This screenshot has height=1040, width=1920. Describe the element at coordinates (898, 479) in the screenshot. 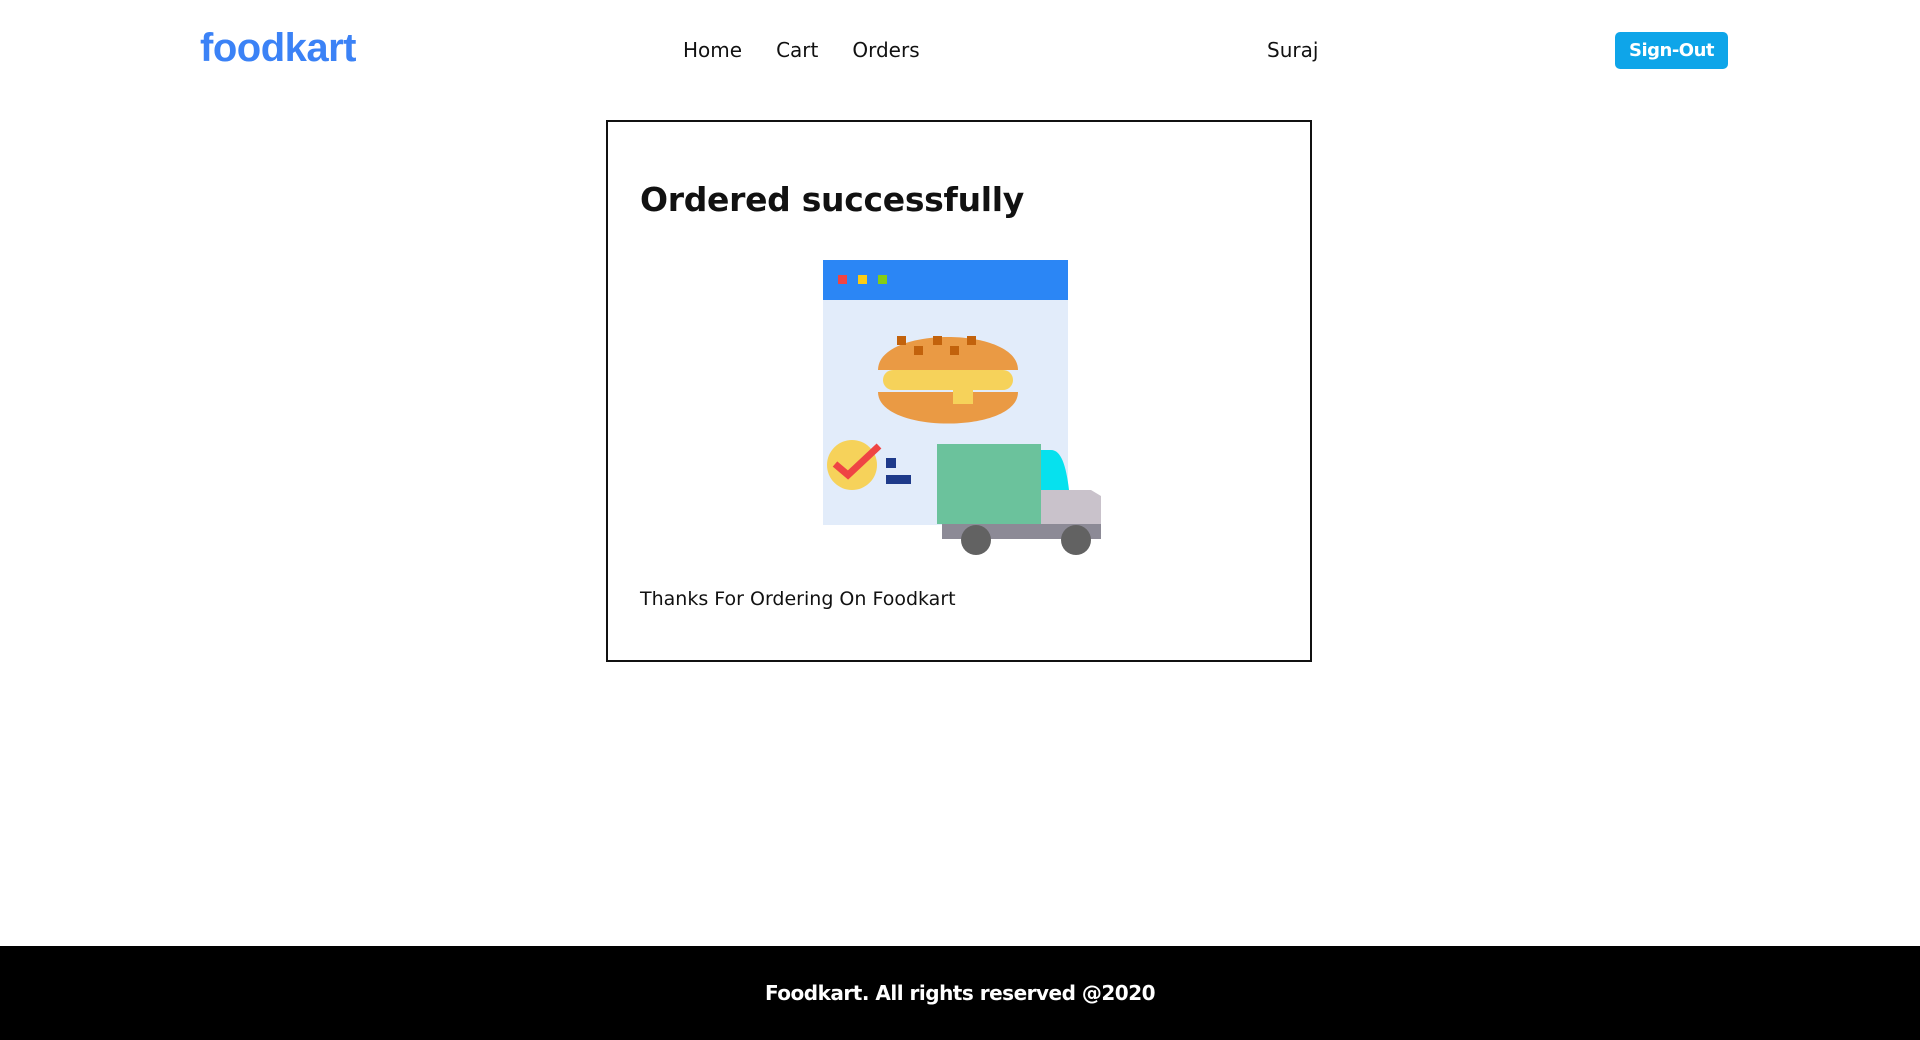

I see `status-line-long` at that location.